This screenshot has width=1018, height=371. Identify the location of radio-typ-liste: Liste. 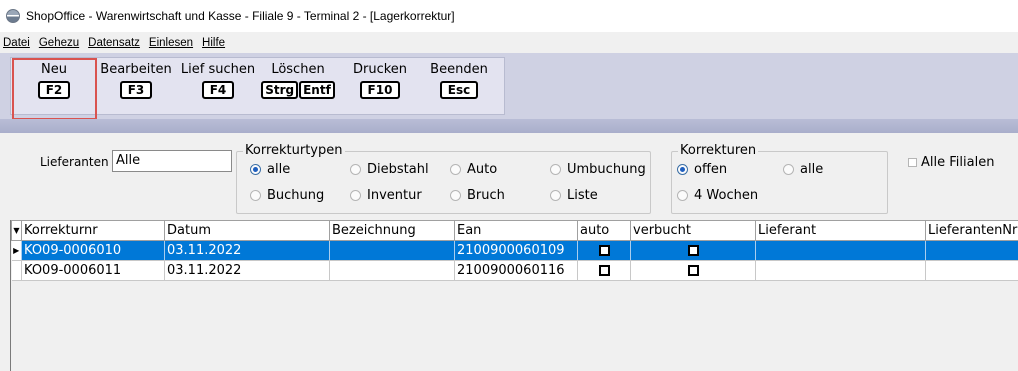
(574, 195).